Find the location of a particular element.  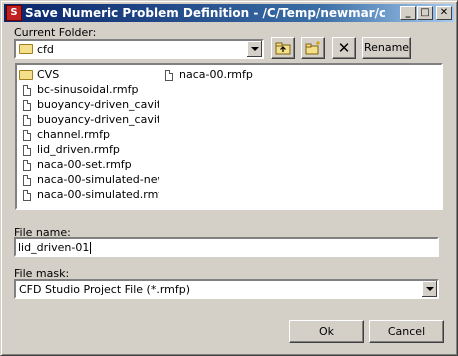

rename-button: Rename is located at coordinates (386, 48).